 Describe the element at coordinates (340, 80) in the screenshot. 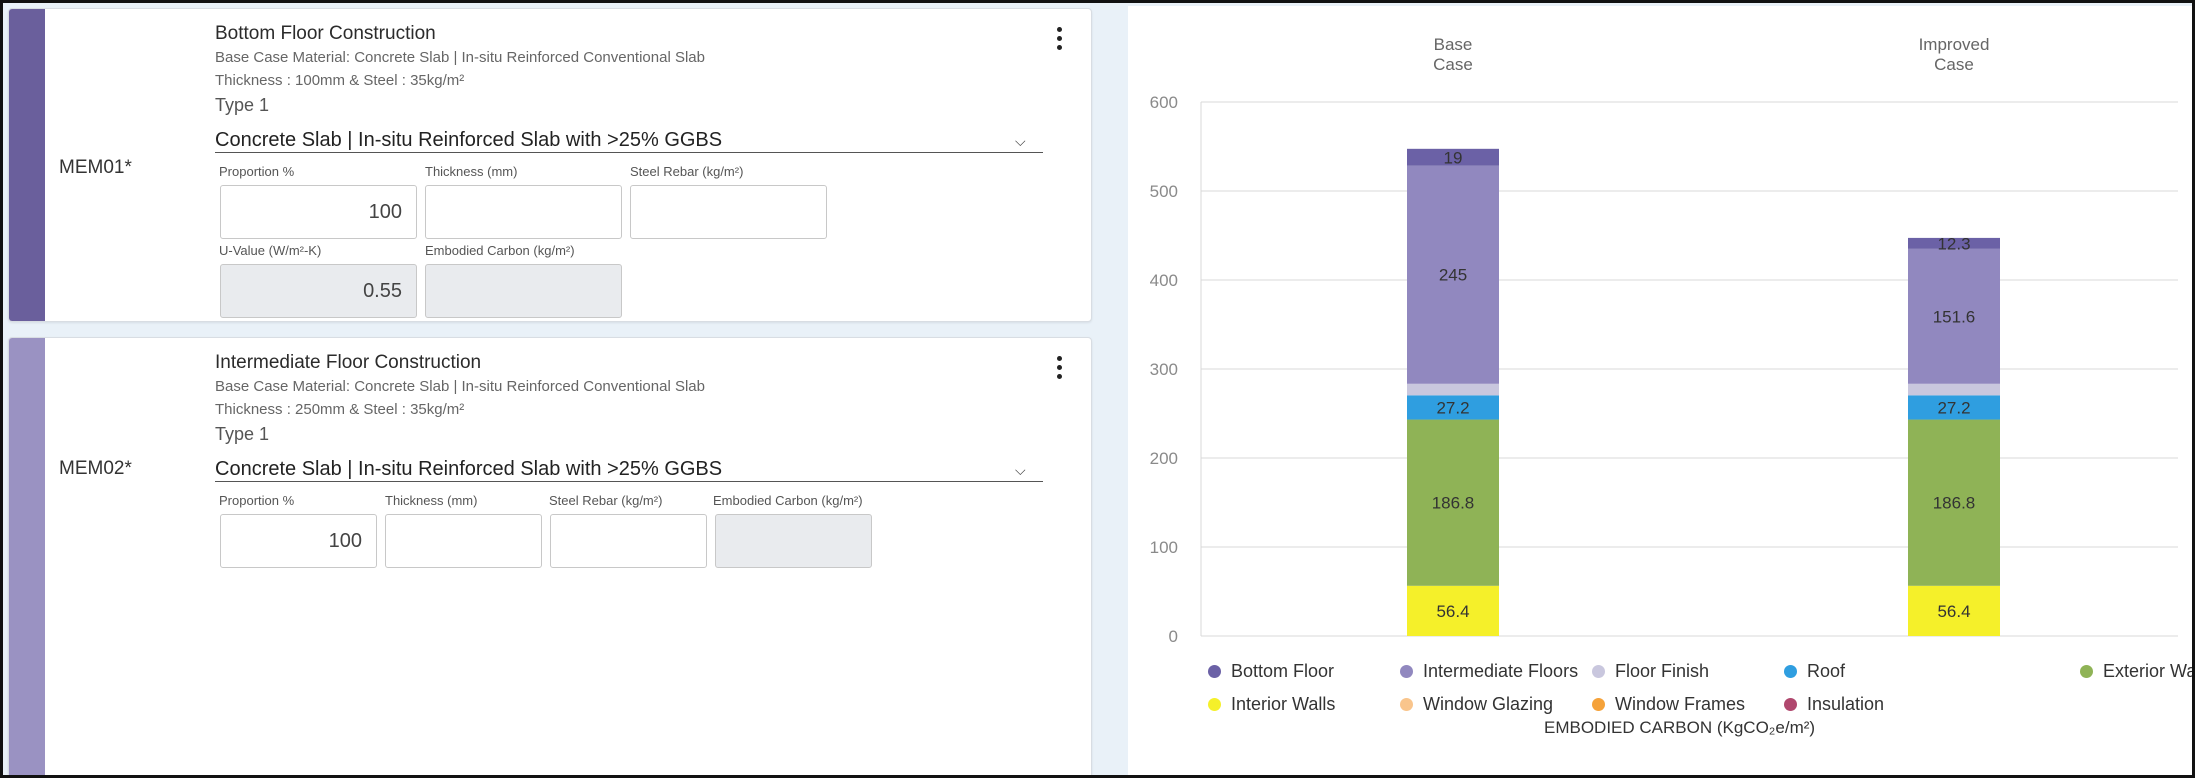

I see `base-case-thickness: Thickness : 100mm & Steel : 35kg/m²` at that location.